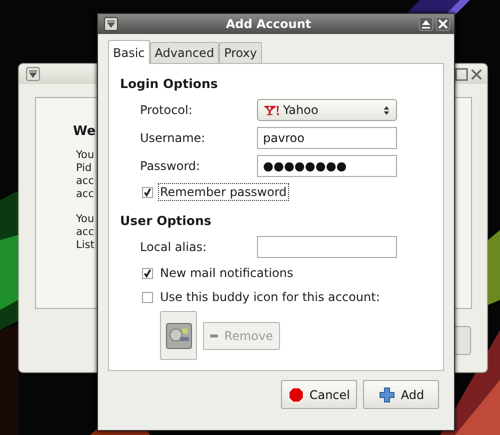 The width and height of the screenshot is (500, 435). Describe the element at coordinates (319, 394) in the screenshot. I see `cancel-button: Cancel` at that location.